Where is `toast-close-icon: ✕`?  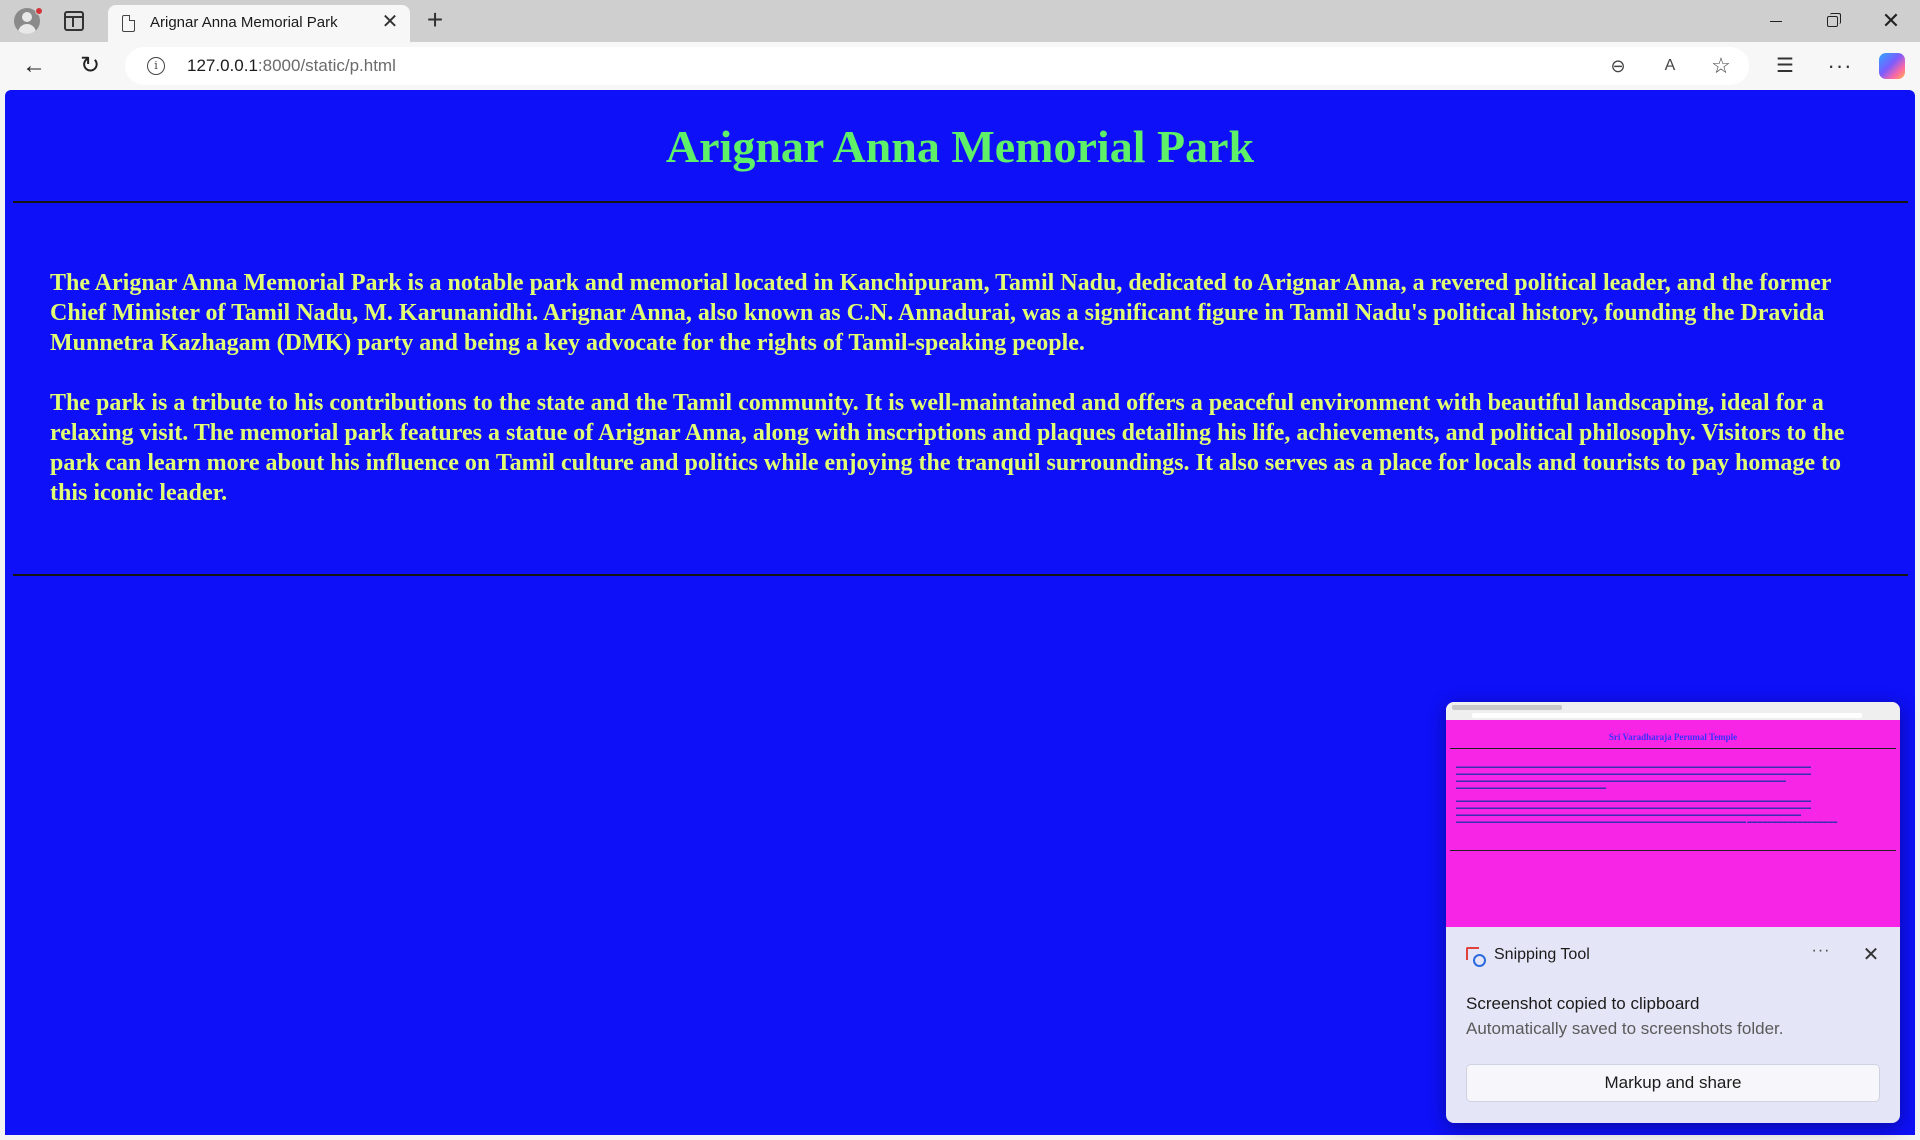 toast-close-icon: ✕ is located at coordinates (1871, 955).